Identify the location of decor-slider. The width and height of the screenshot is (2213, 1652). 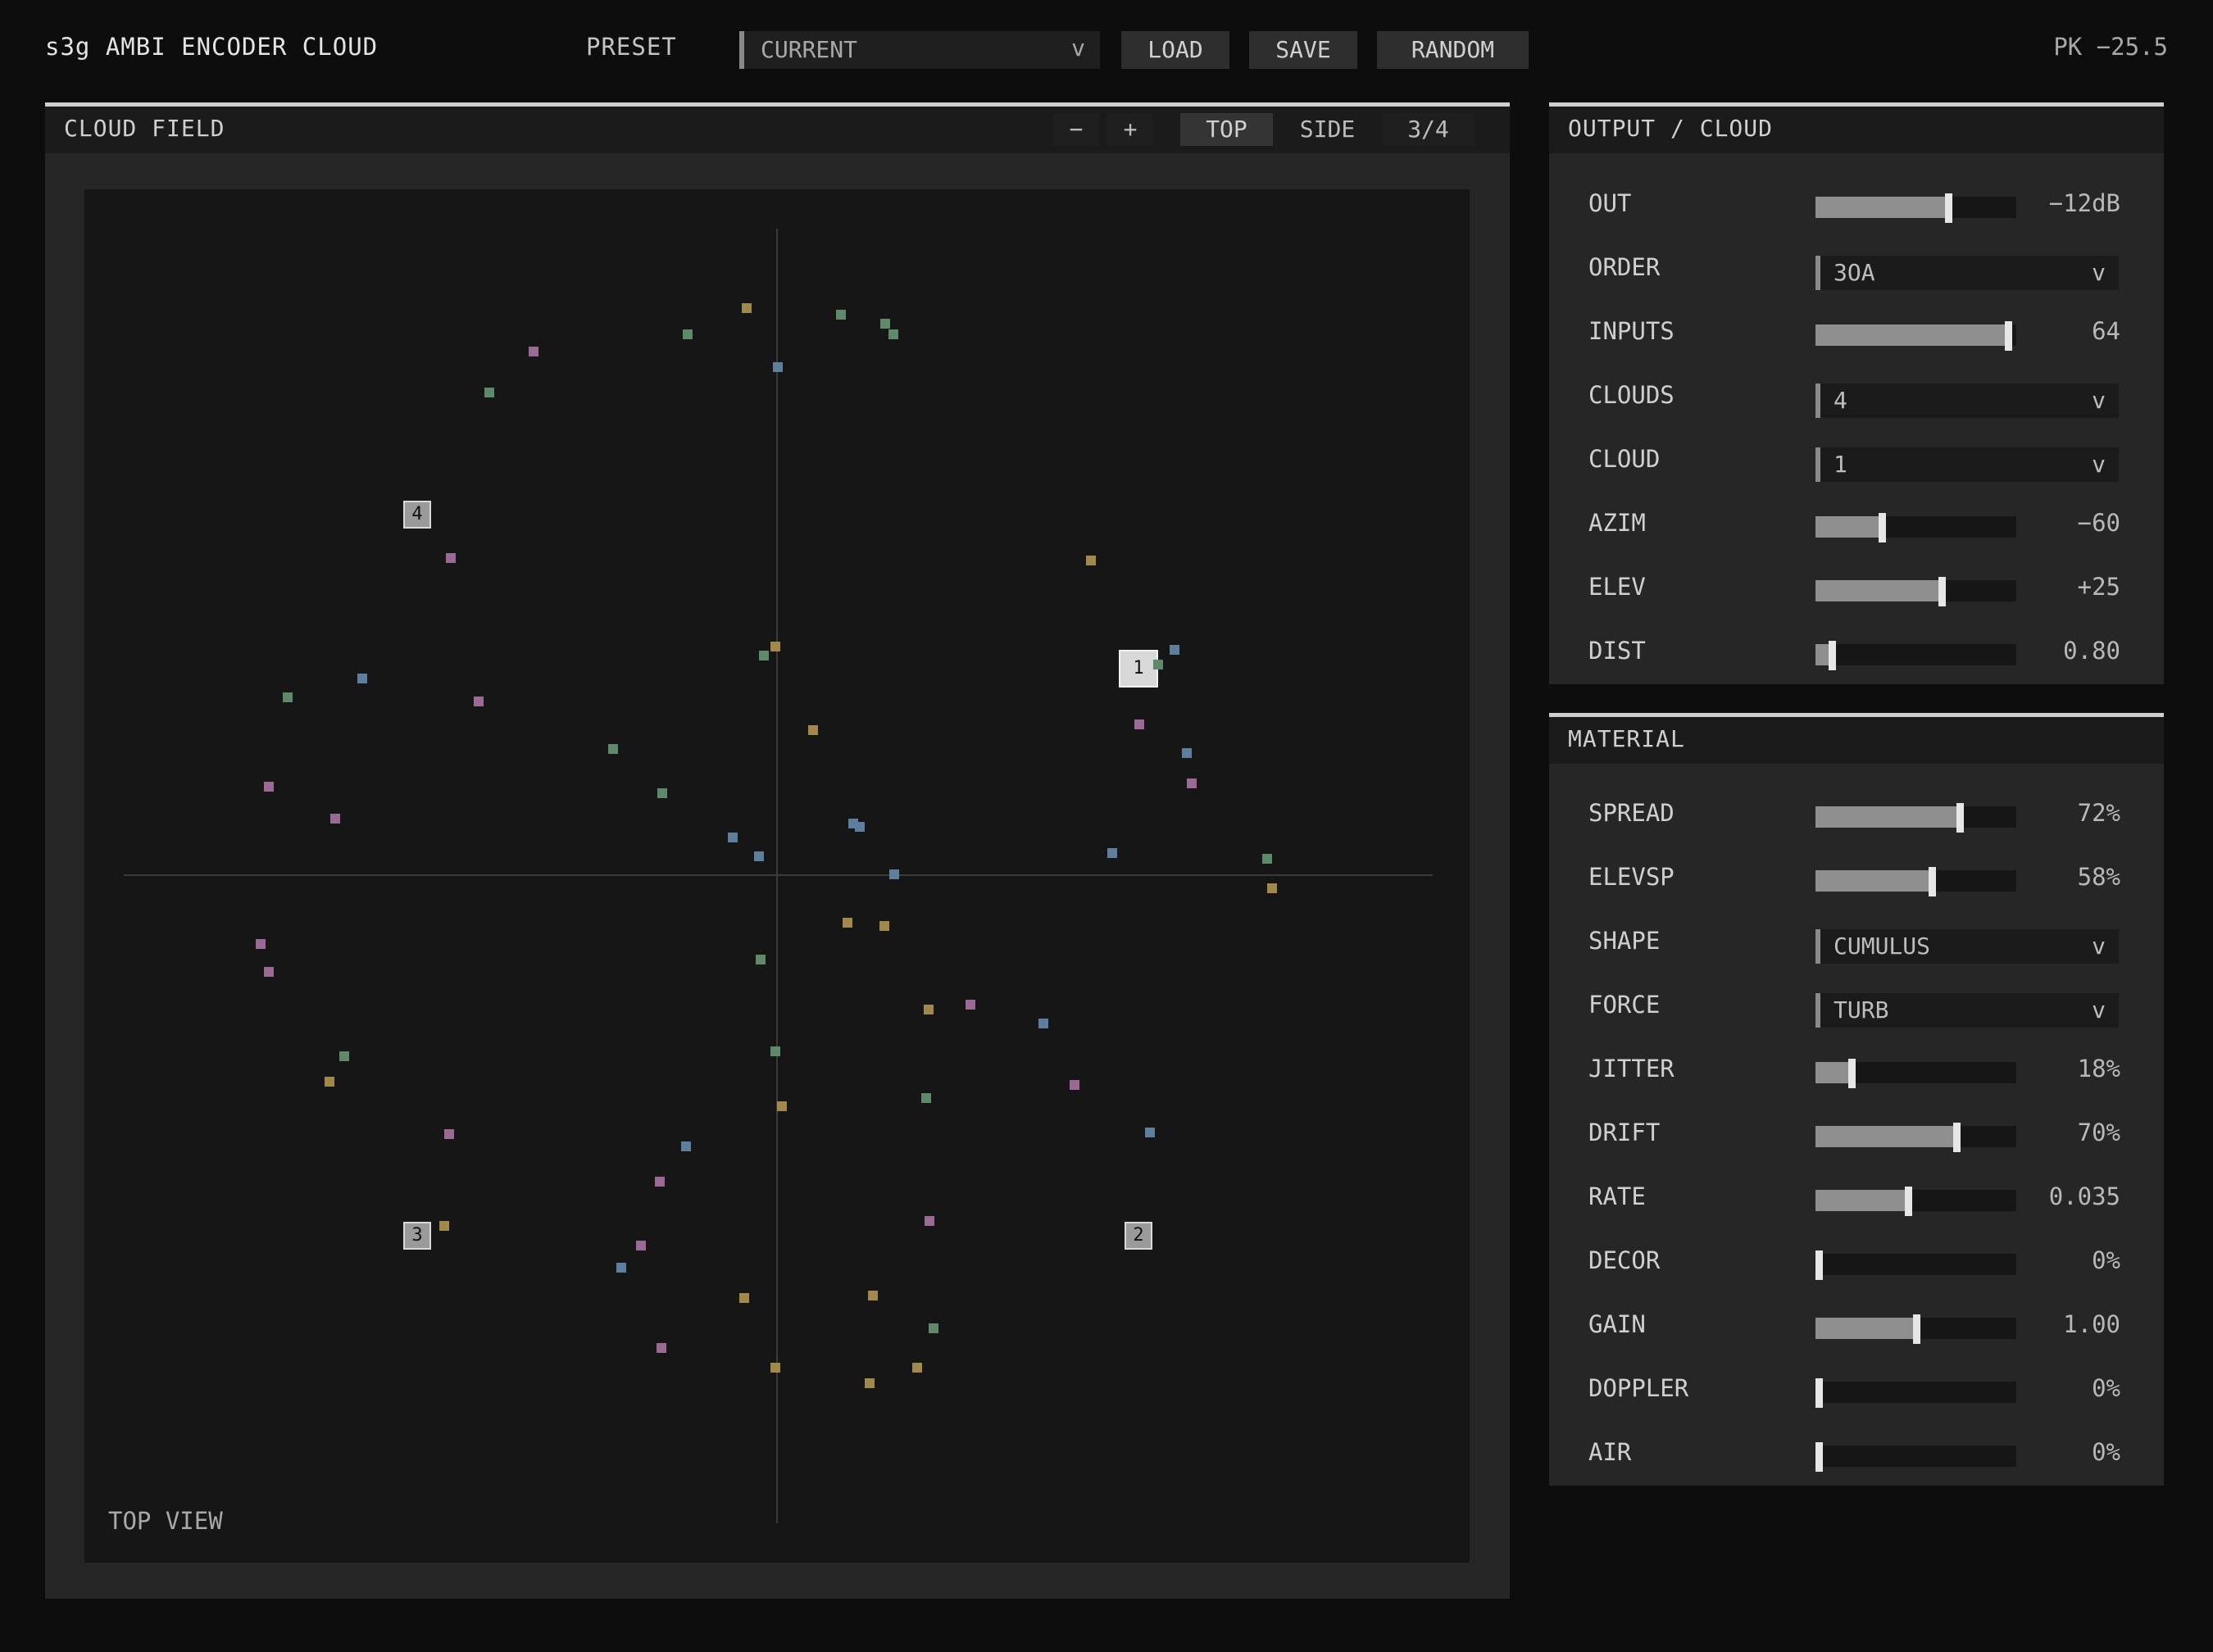
(1915, 1265).